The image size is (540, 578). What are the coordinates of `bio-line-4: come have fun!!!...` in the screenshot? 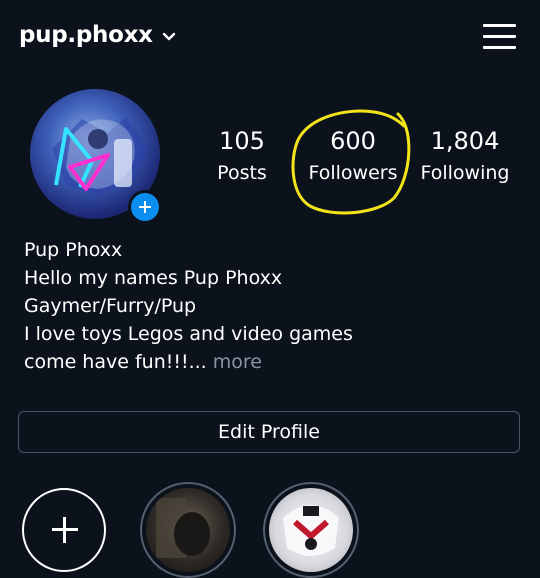 It's located at (115, 362).